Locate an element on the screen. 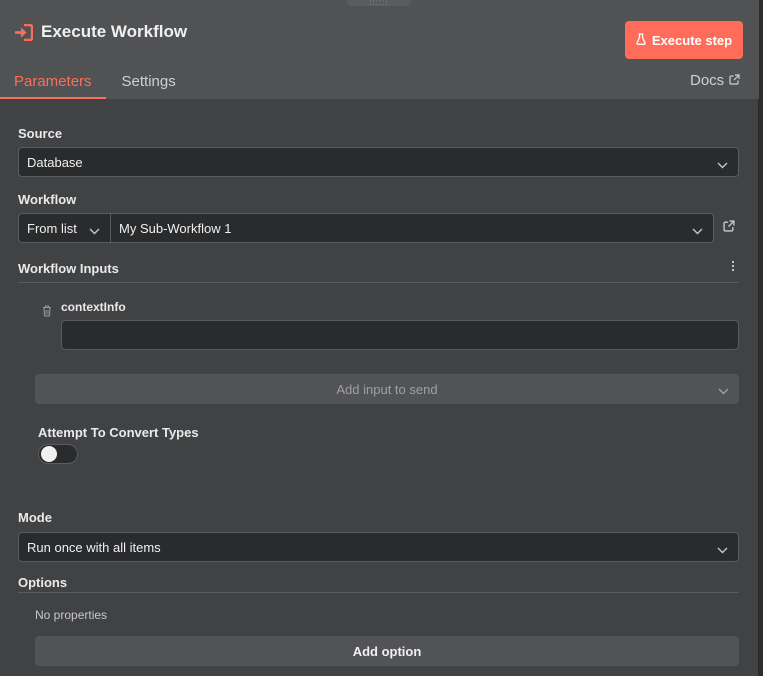 The image size is (763, 676). mode-select: Run once with all items is located at coordinates (378, 547).